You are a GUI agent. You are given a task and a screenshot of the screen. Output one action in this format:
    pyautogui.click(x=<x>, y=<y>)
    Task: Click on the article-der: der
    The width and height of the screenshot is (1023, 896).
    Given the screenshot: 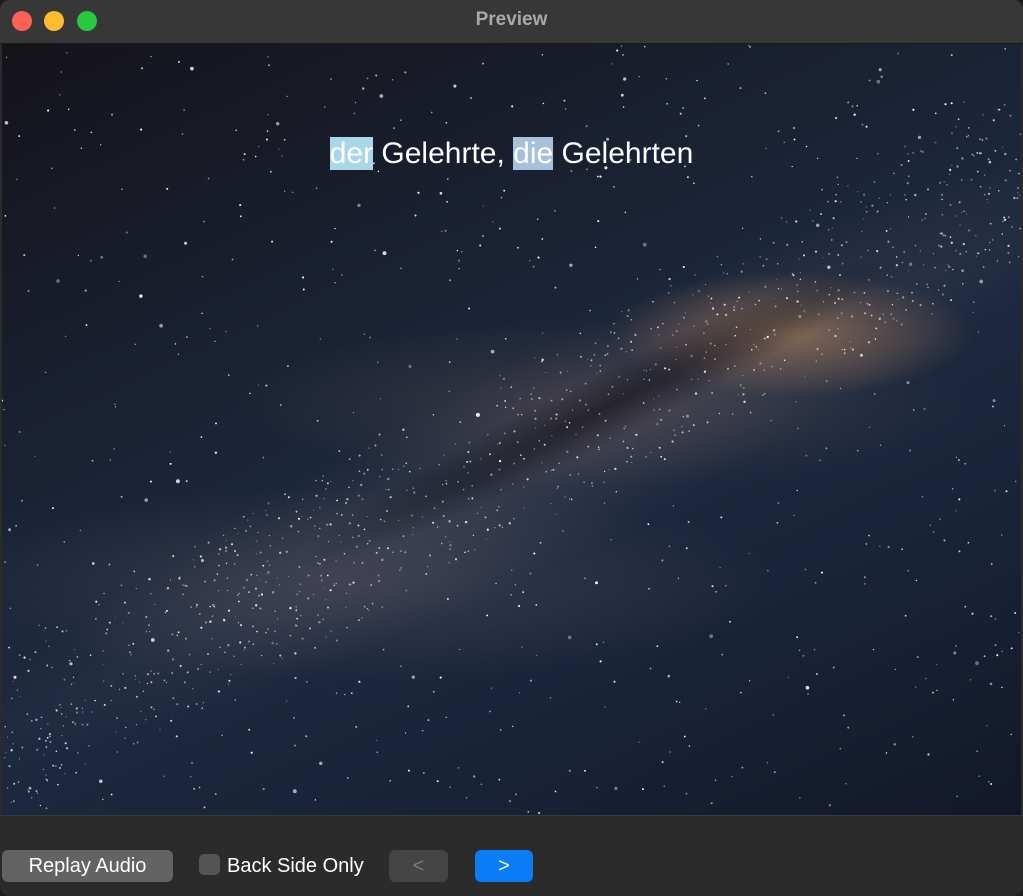 What is the action you would take?
    pyautogui.click(x=351, y=153)
    